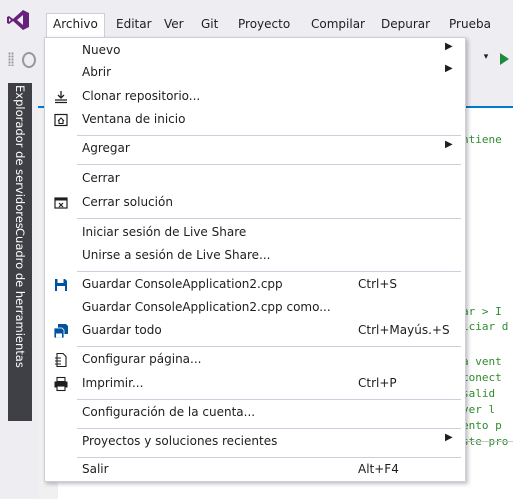 The height and width of the screenshot is (499, 513). I want to click on menu-item-shortcut: Ctrl+Mayús.+S, so click(404, 330).